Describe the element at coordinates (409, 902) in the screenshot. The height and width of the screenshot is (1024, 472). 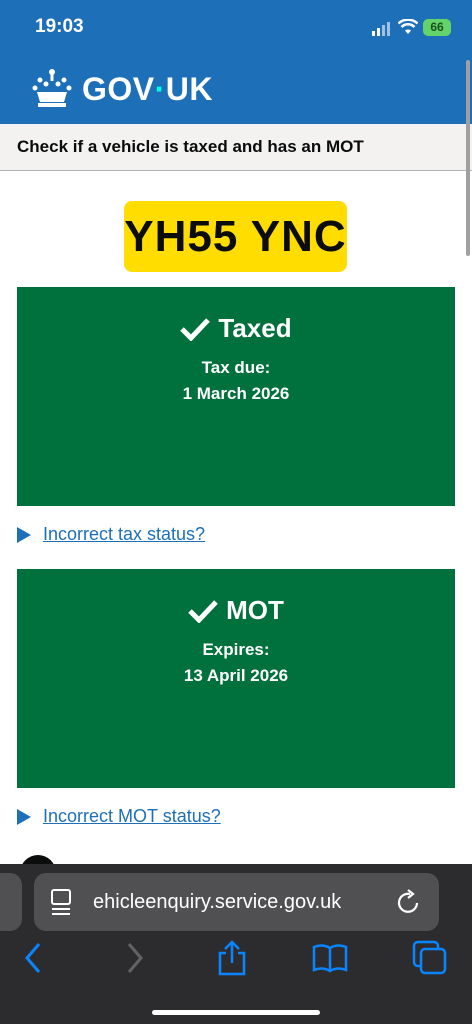
I see `reload-icon` at that location.